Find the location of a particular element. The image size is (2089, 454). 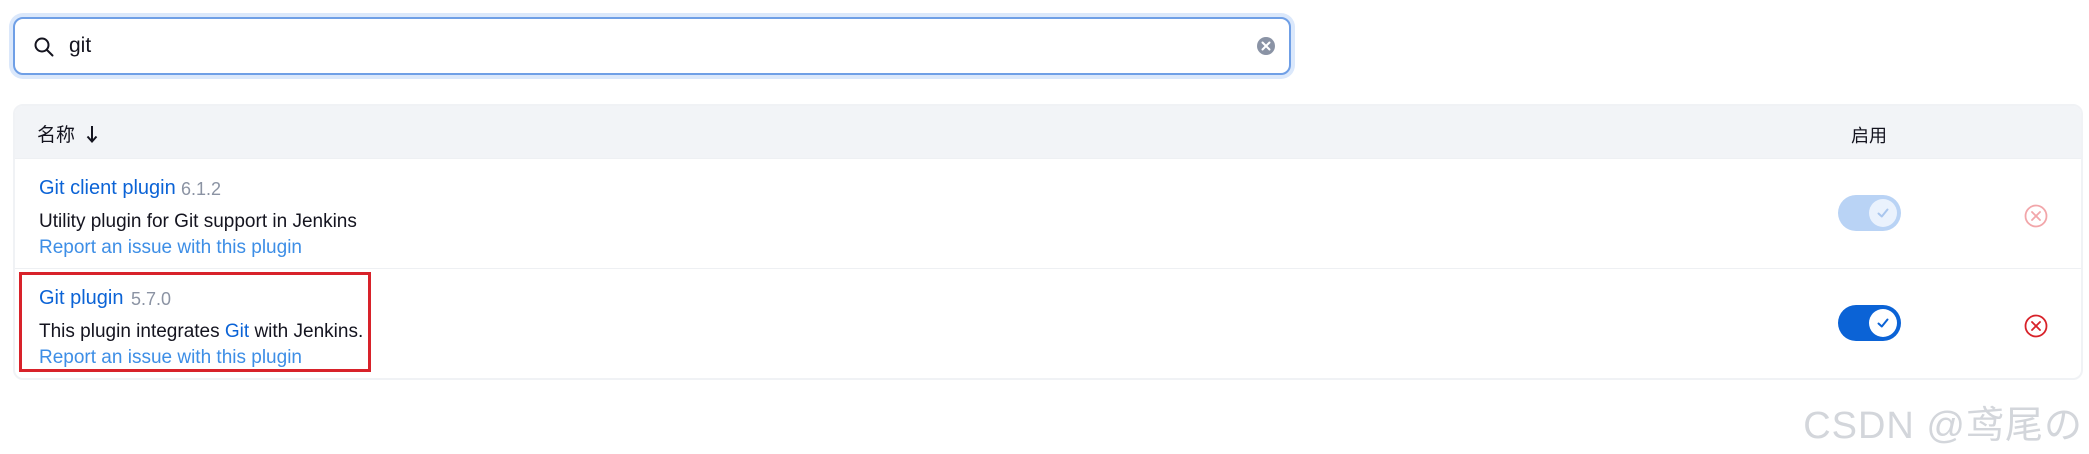

search-icon is located at coordinates (44, 47).